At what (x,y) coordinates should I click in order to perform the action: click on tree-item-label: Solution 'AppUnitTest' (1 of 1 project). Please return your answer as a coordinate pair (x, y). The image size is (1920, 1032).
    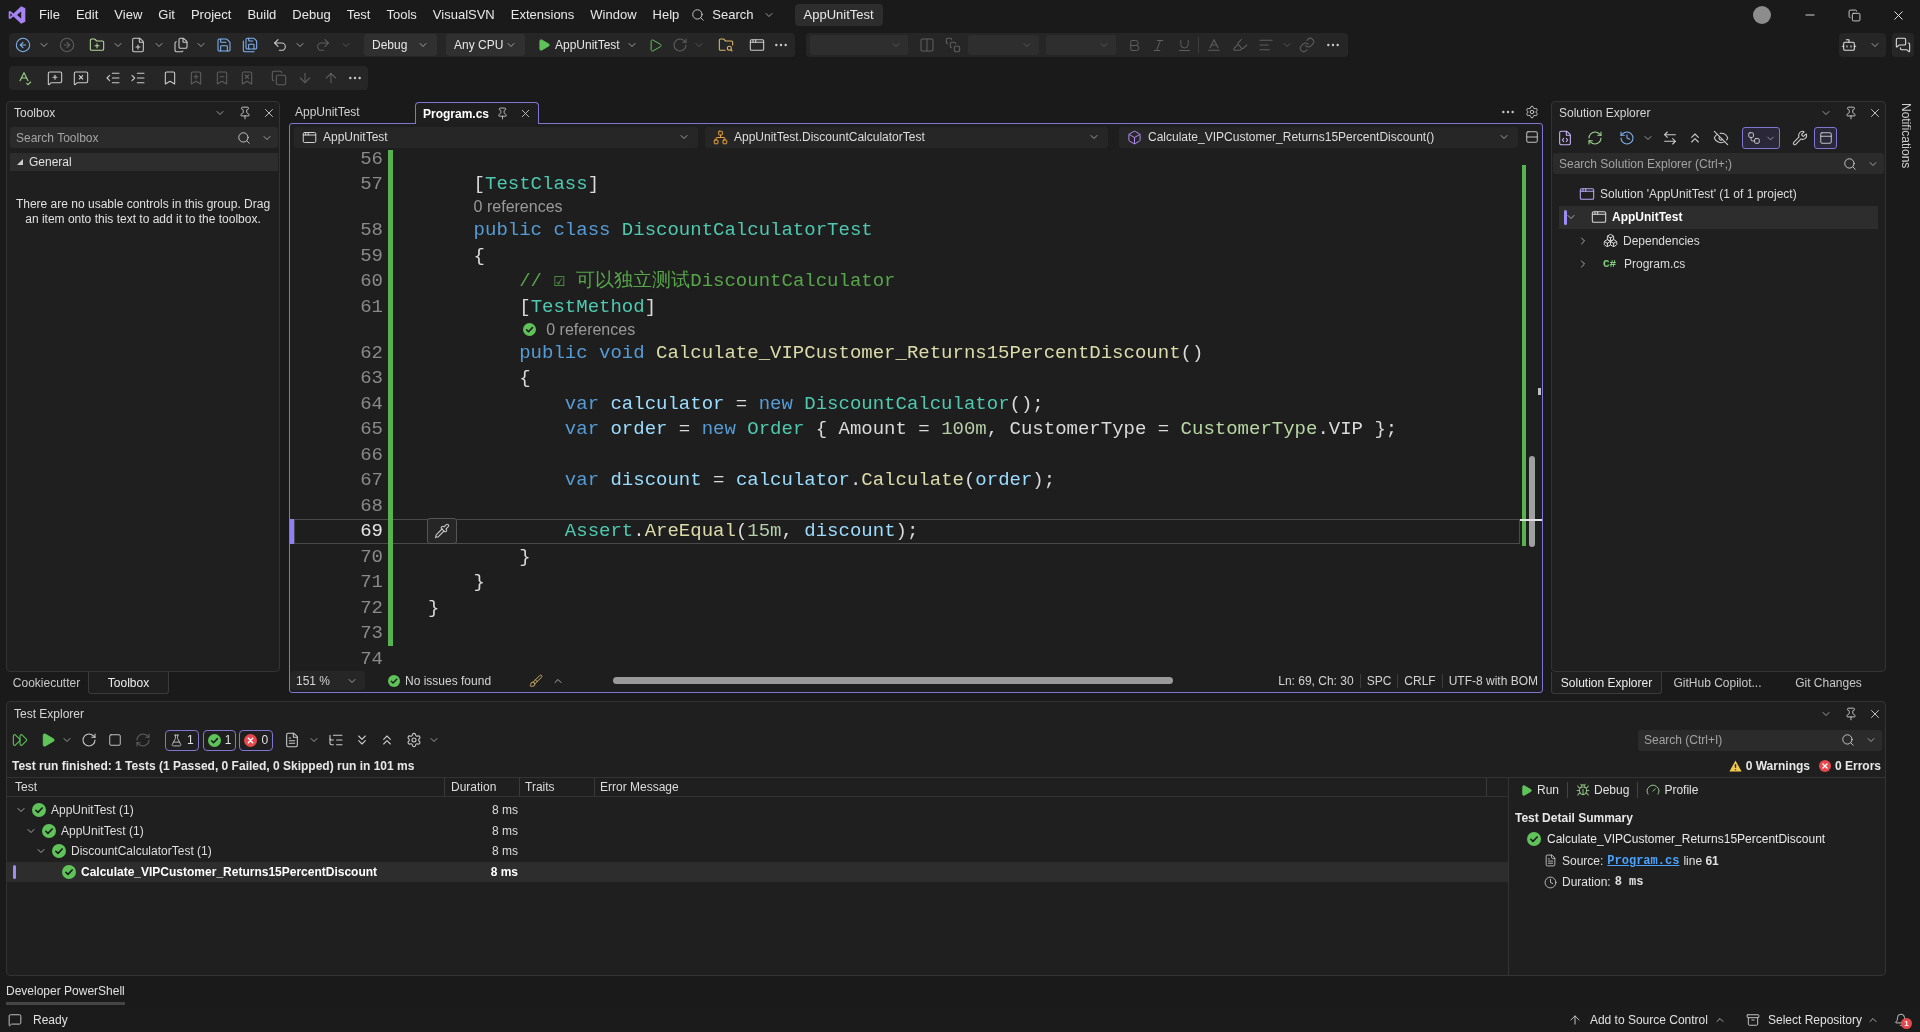
    Looking at the image, I should click on (1698, 193).